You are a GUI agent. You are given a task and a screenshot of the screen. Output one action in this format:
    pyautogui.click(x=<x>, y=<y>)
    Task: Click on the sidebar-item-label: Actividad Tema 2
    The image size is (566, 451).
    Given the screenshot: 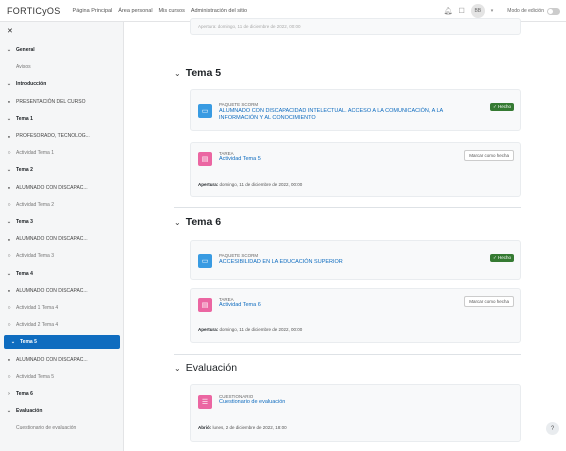 What is the action you would take?
    pyautogui.click(x=35, y=204)
    